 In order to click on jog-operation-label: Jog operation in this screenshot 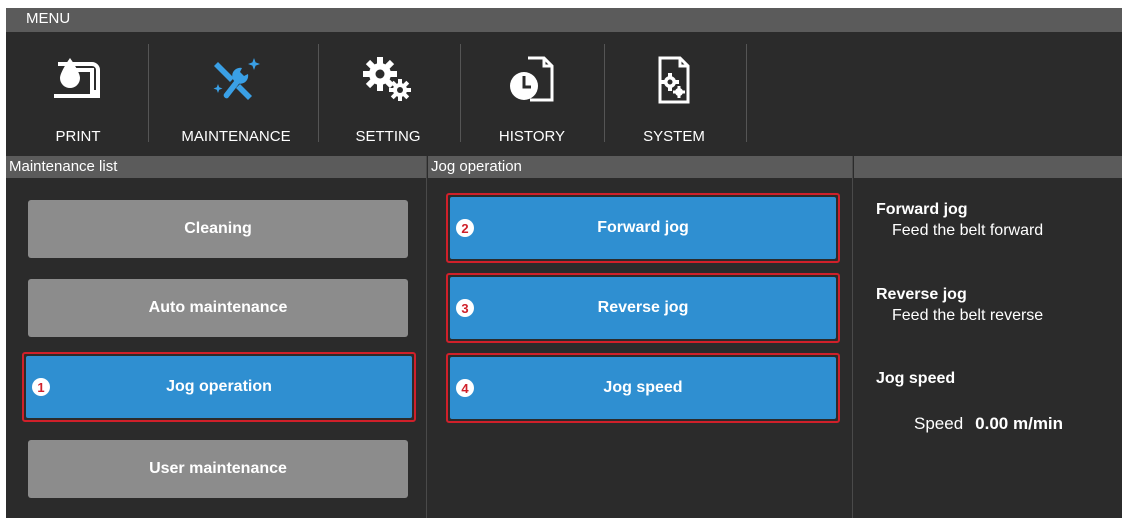, I will do `click(219, 386)`.